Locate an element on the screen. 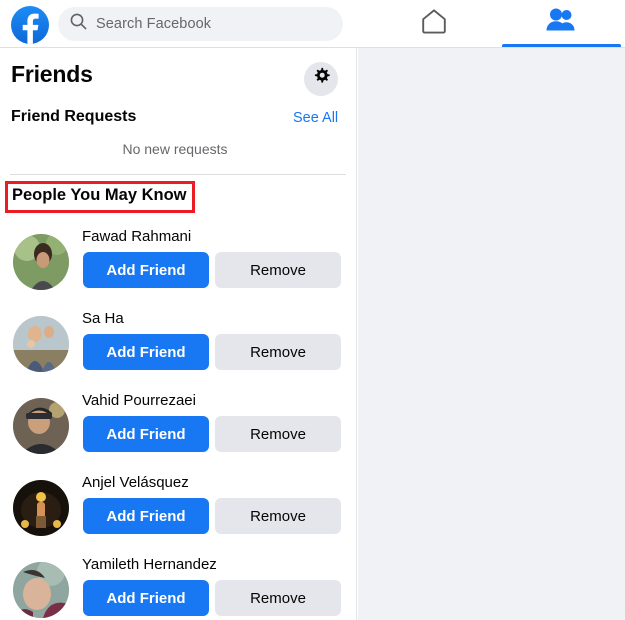  tab-home is located at coordinates (434, 23).